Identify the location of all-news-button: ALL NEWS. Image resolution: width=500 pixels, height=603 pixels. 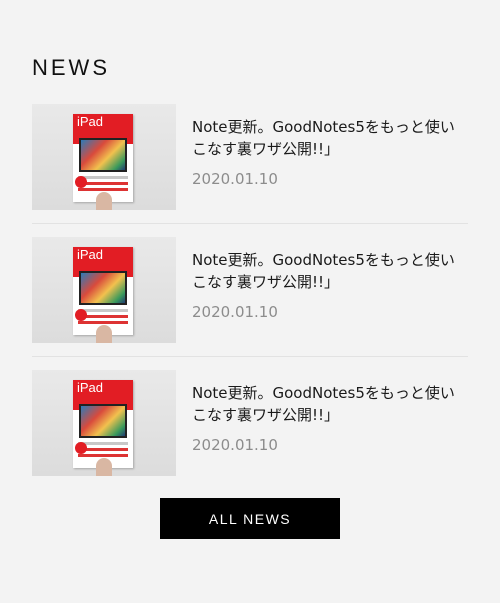
(250, 518).